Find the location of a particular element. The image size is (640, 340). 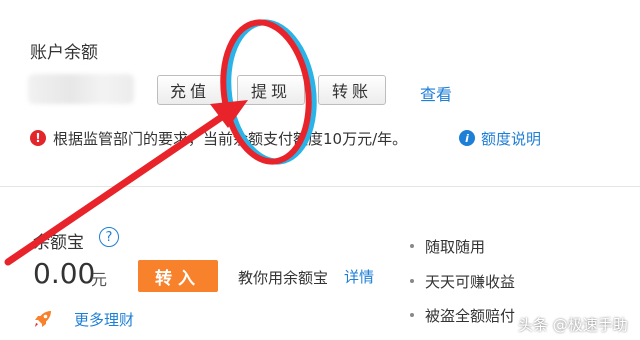

yuebao-title: 余额宝 is located at coordinates (58, 243).